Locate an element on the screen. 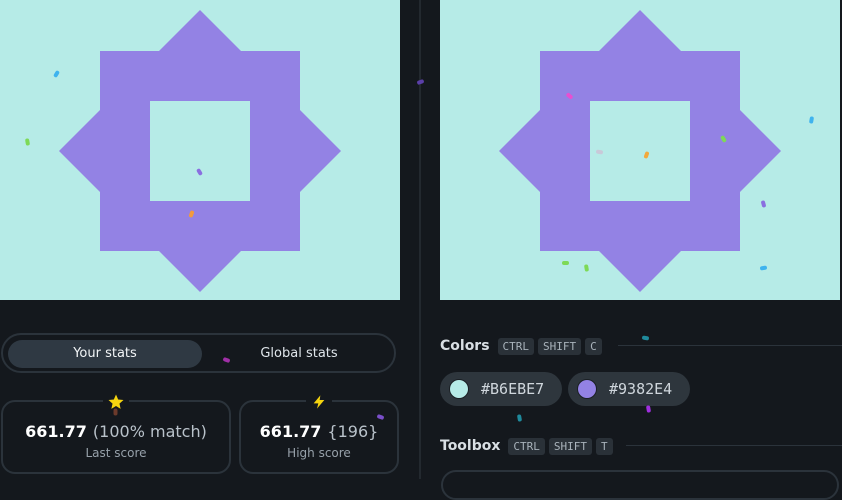 The image size is (842, 500). kbd-t: T is located at coordinates (604, 446).